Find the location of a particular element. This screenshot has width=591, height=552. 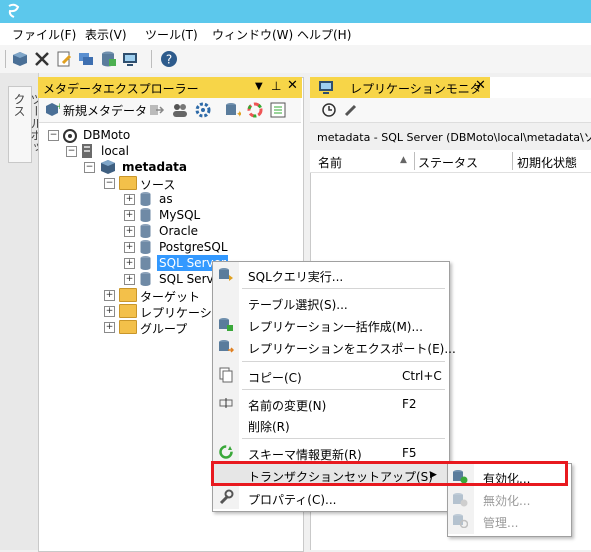

replication-table-header: 名前 ▲ ステータス 初期化状態 is located at coordinates (450, 161).